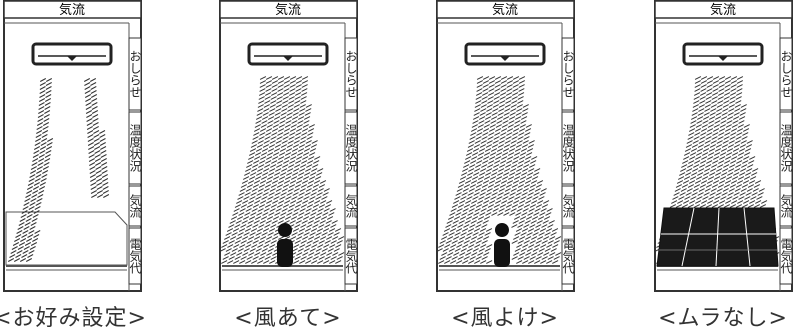 The image size is (795, 332). What do you see at coordinates (288, 318) in the screenshot?
I see `mode-caption-direct: <風あて>` at bounding box center [288, 318].